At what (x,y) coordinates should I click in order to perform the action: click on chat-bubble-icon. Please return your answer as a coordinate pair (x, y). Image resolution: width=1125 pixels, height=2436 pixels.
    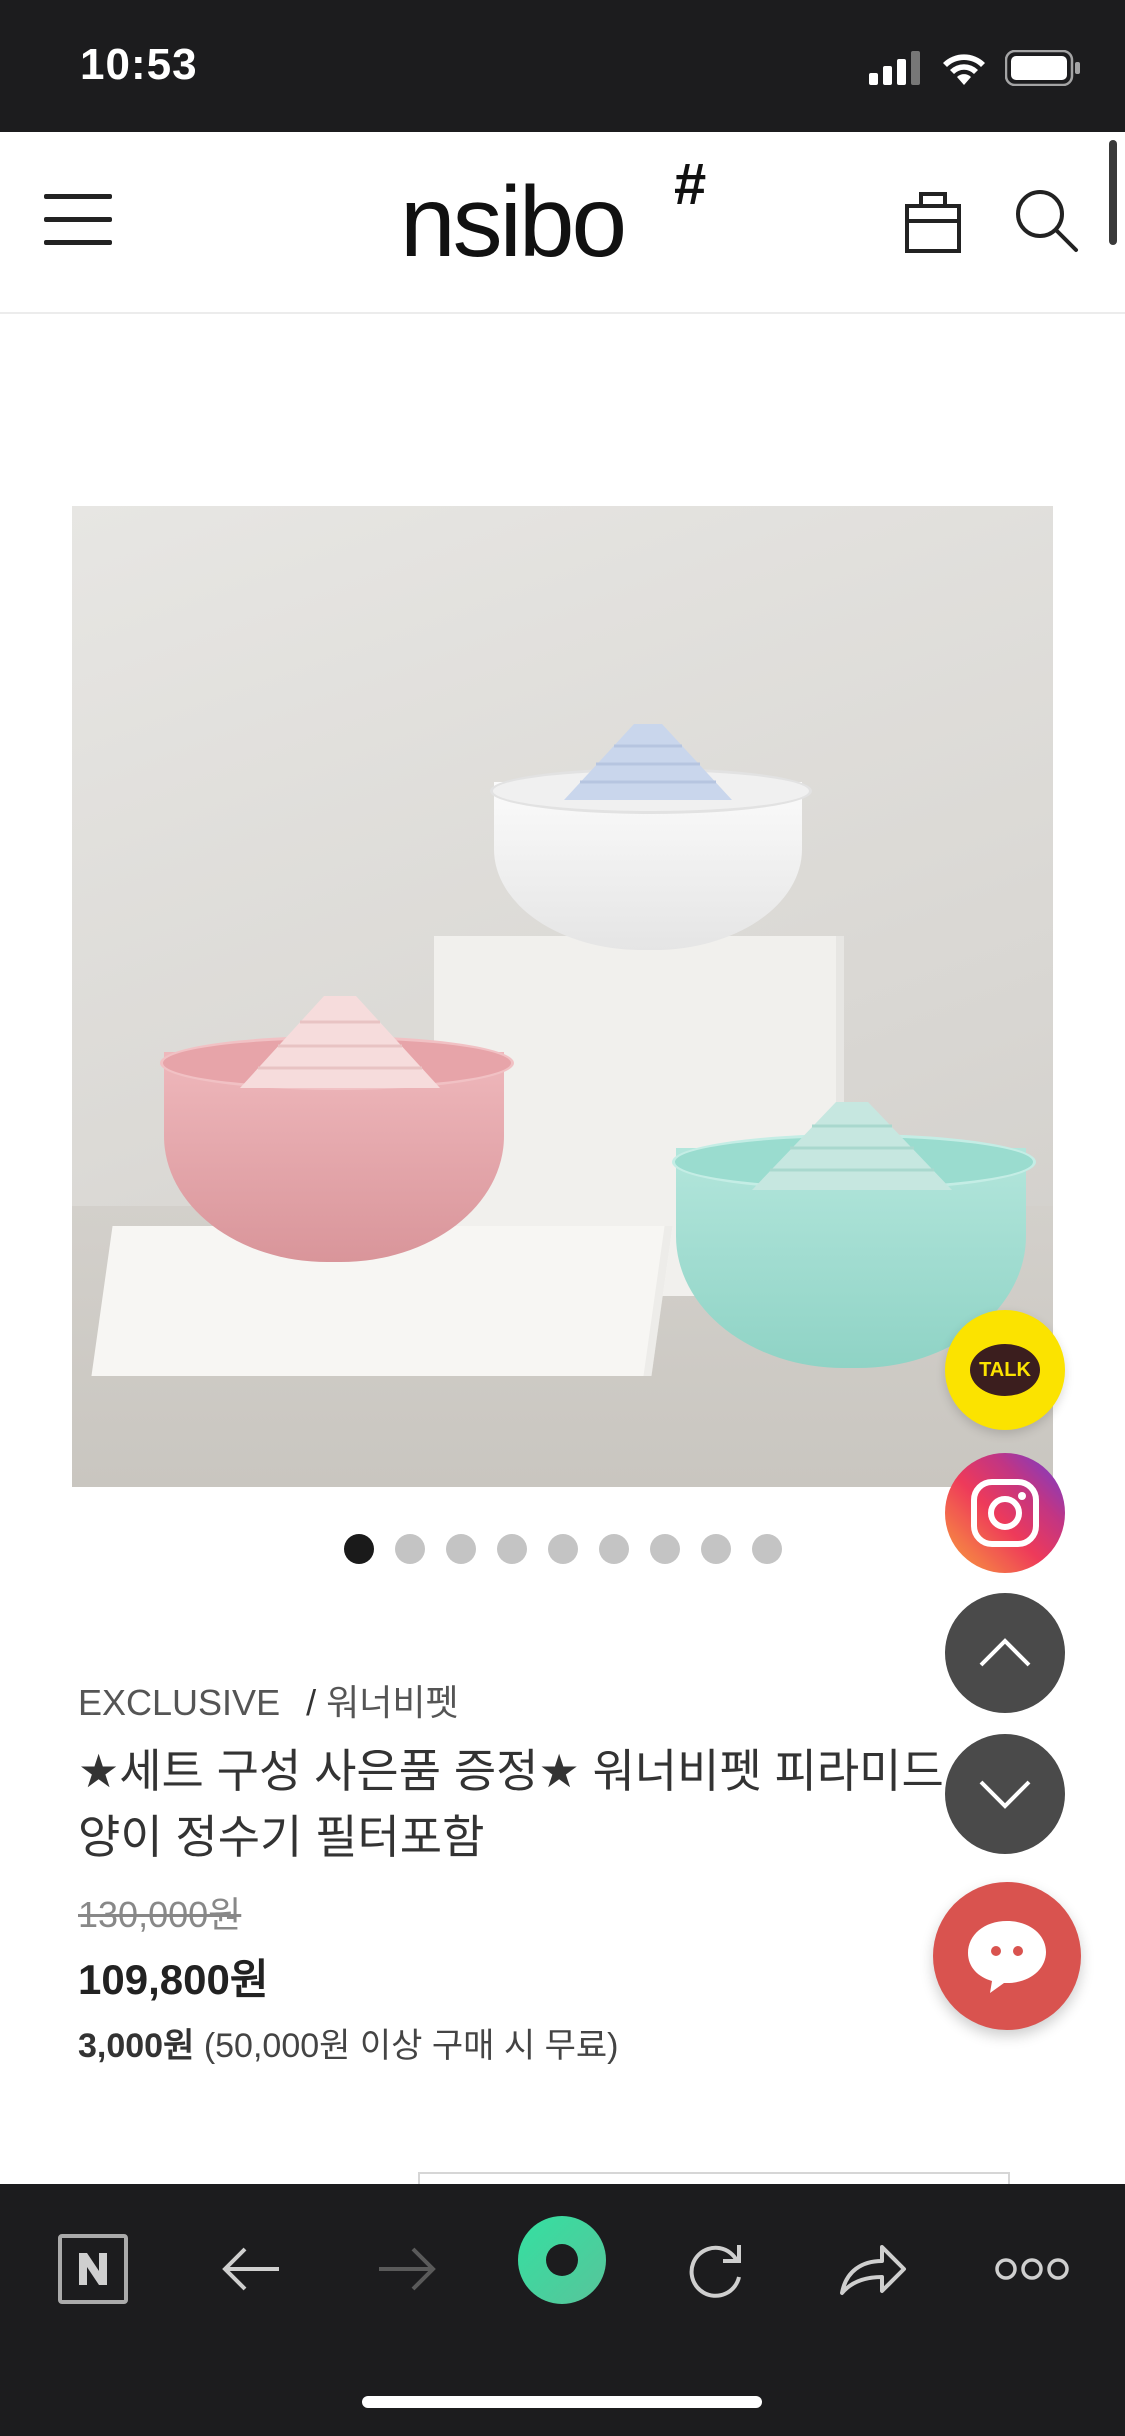
    Looking at the image, I should click on (1007, 1957).